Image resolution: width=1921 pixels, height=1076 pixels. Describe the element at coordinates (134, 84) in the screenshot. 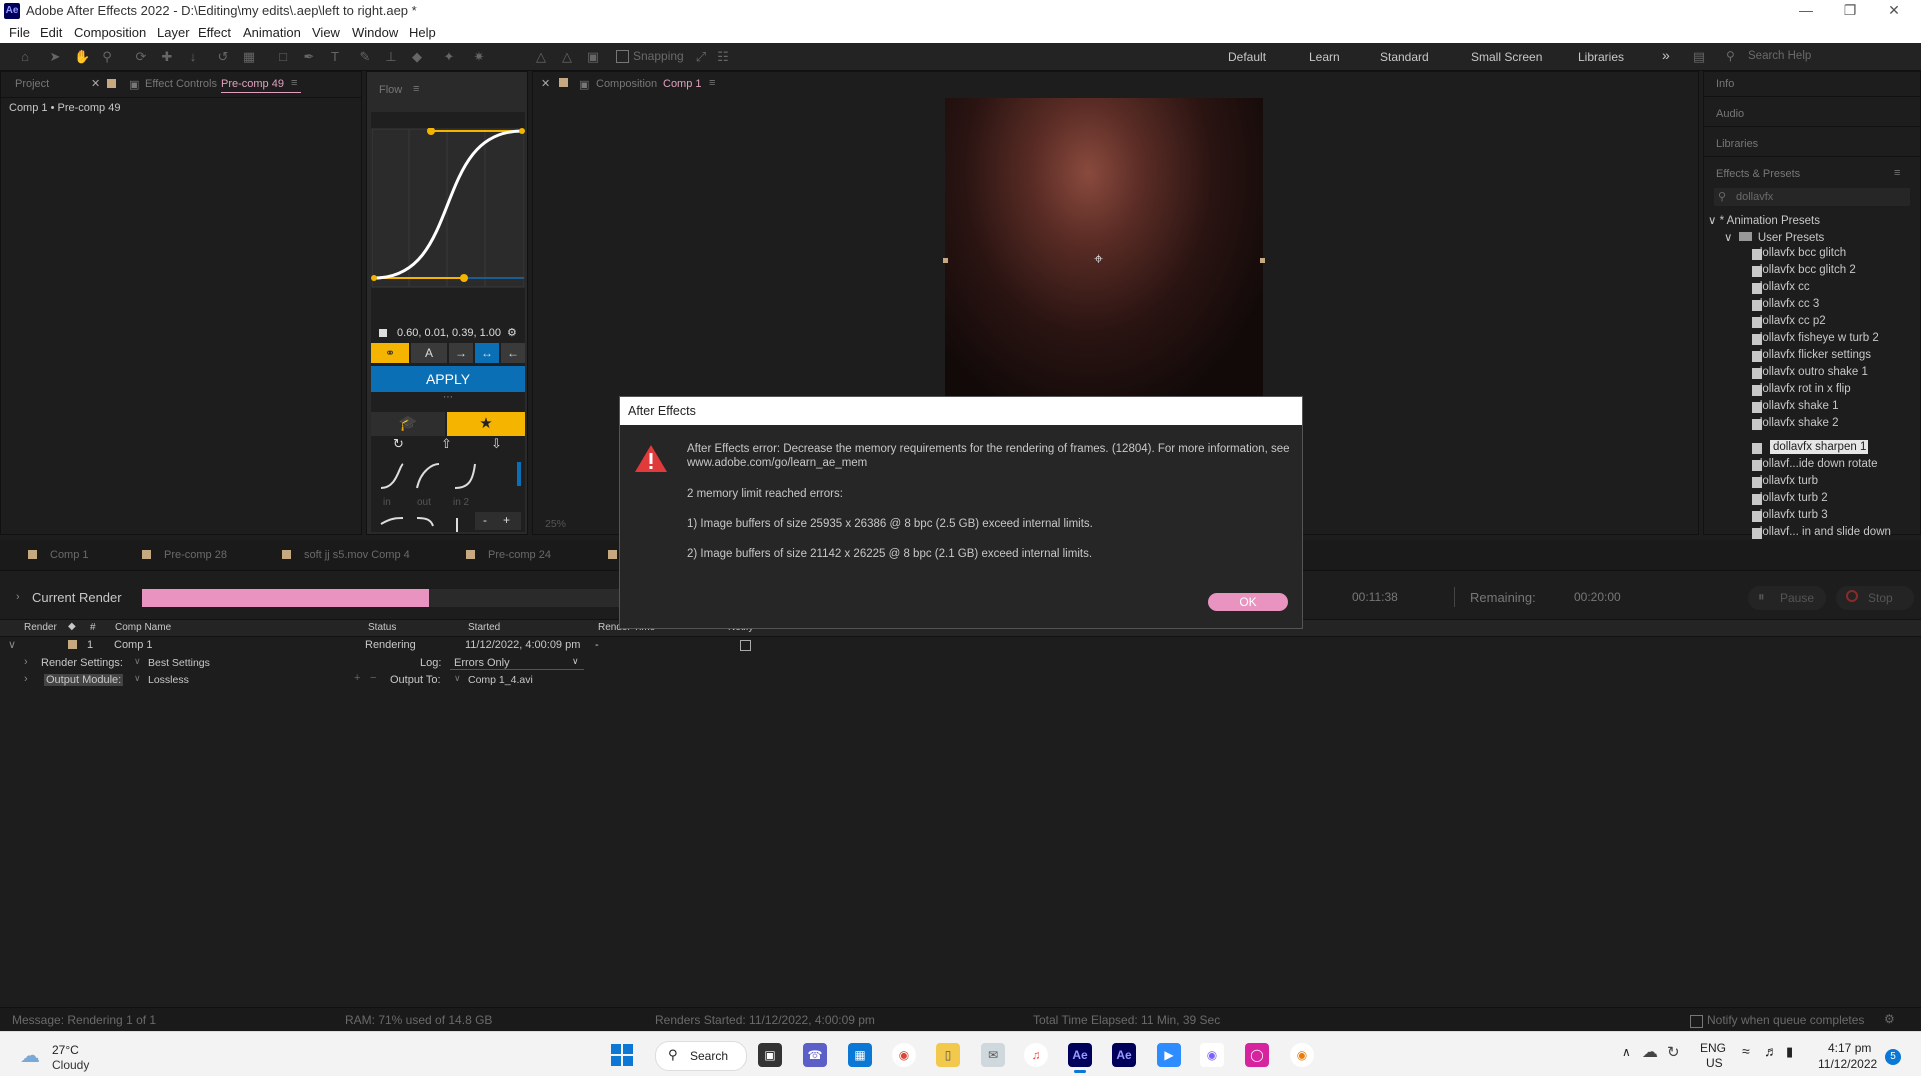

I see `lock-icon: ▣` at that location.